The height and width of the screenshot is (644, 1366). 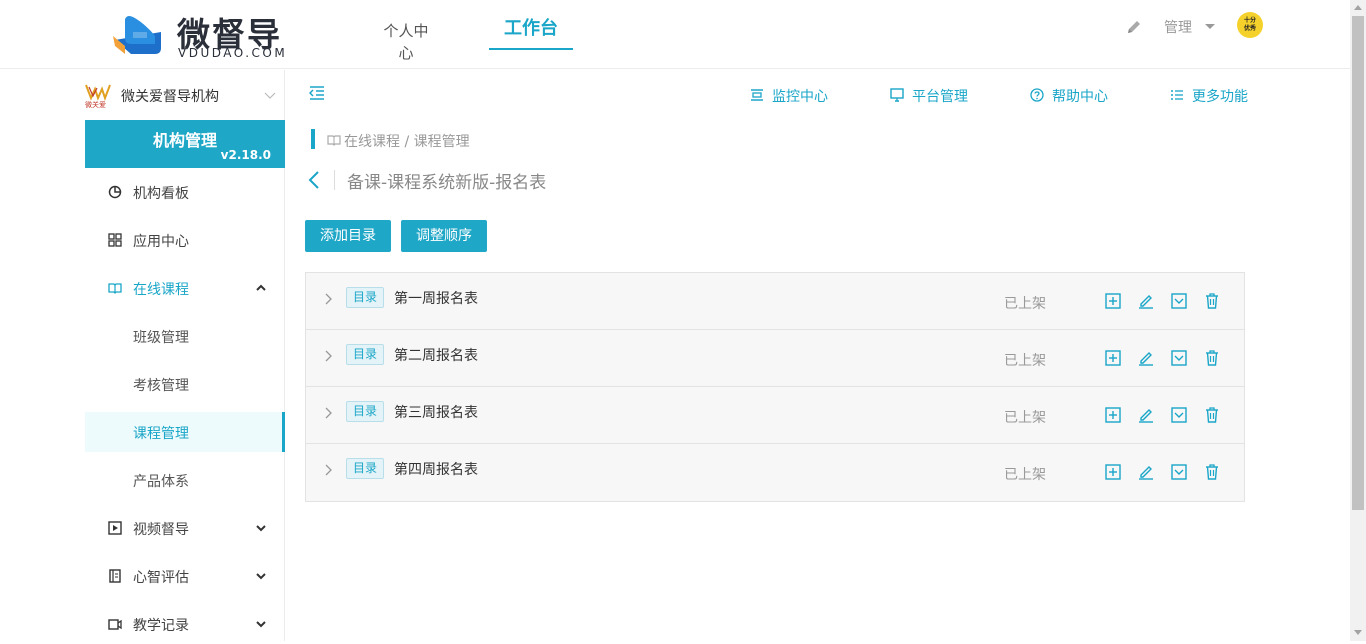 What do you see at coordinates (436, 356) in the screenshot?
I see `directory-name: 第二周报名表` at bounding box center [436, 356].